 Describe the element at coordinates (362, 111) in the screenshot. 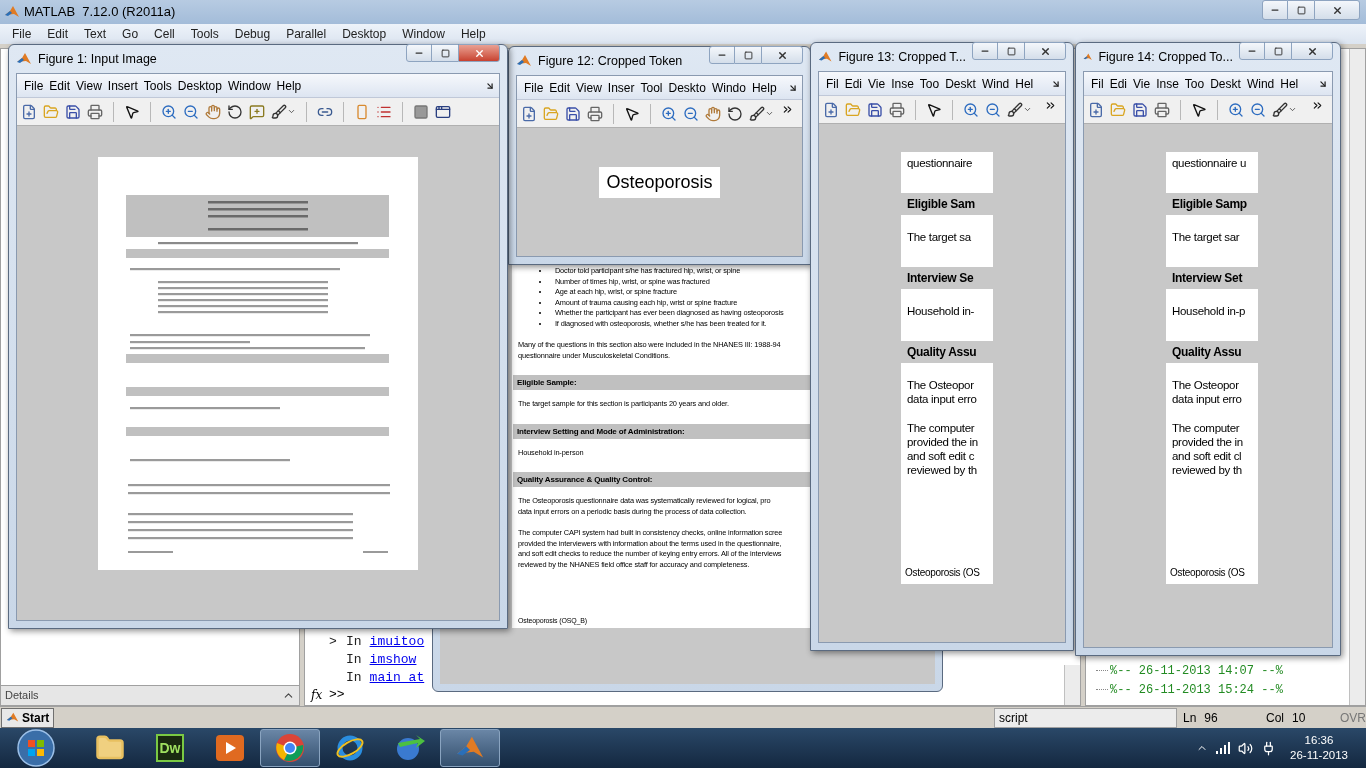

I see `colorbar-icon` at that location.